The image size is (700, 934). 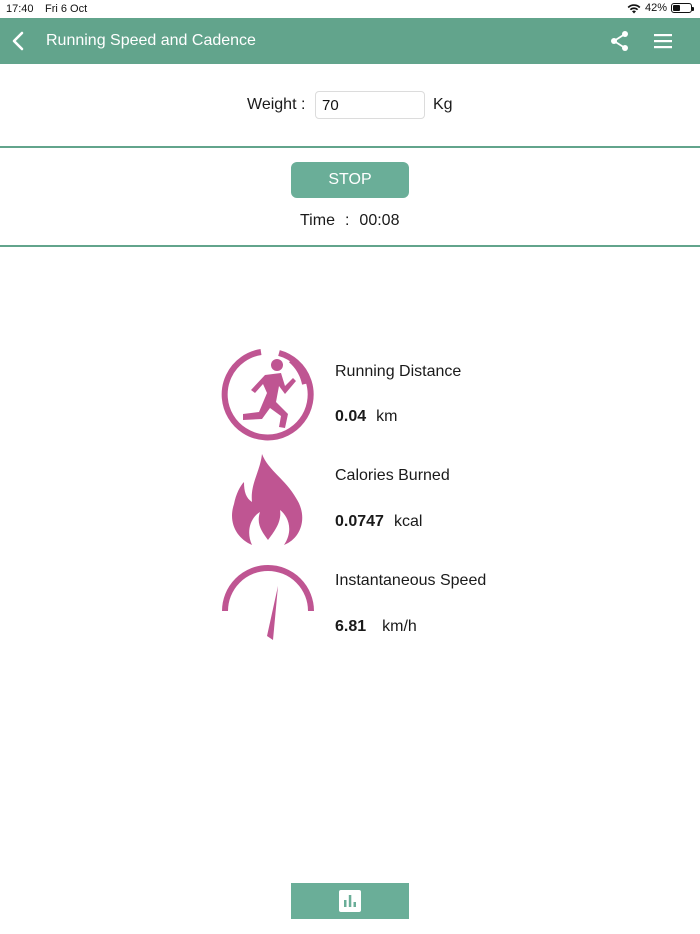 What do you see at coordinates (387, 416) in the screenshot?
I see `distance-unit: km` at bounding box center [387, 416].